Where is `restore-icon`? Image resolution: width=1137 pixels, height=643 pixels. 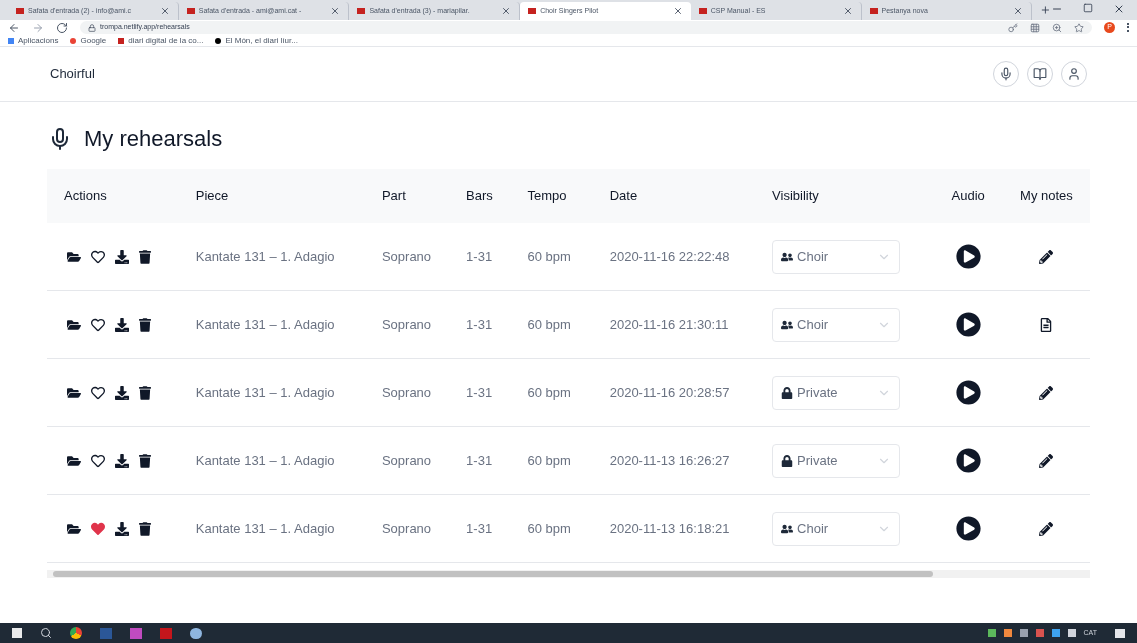 restore-icon is located at coordinates (1088, 8).